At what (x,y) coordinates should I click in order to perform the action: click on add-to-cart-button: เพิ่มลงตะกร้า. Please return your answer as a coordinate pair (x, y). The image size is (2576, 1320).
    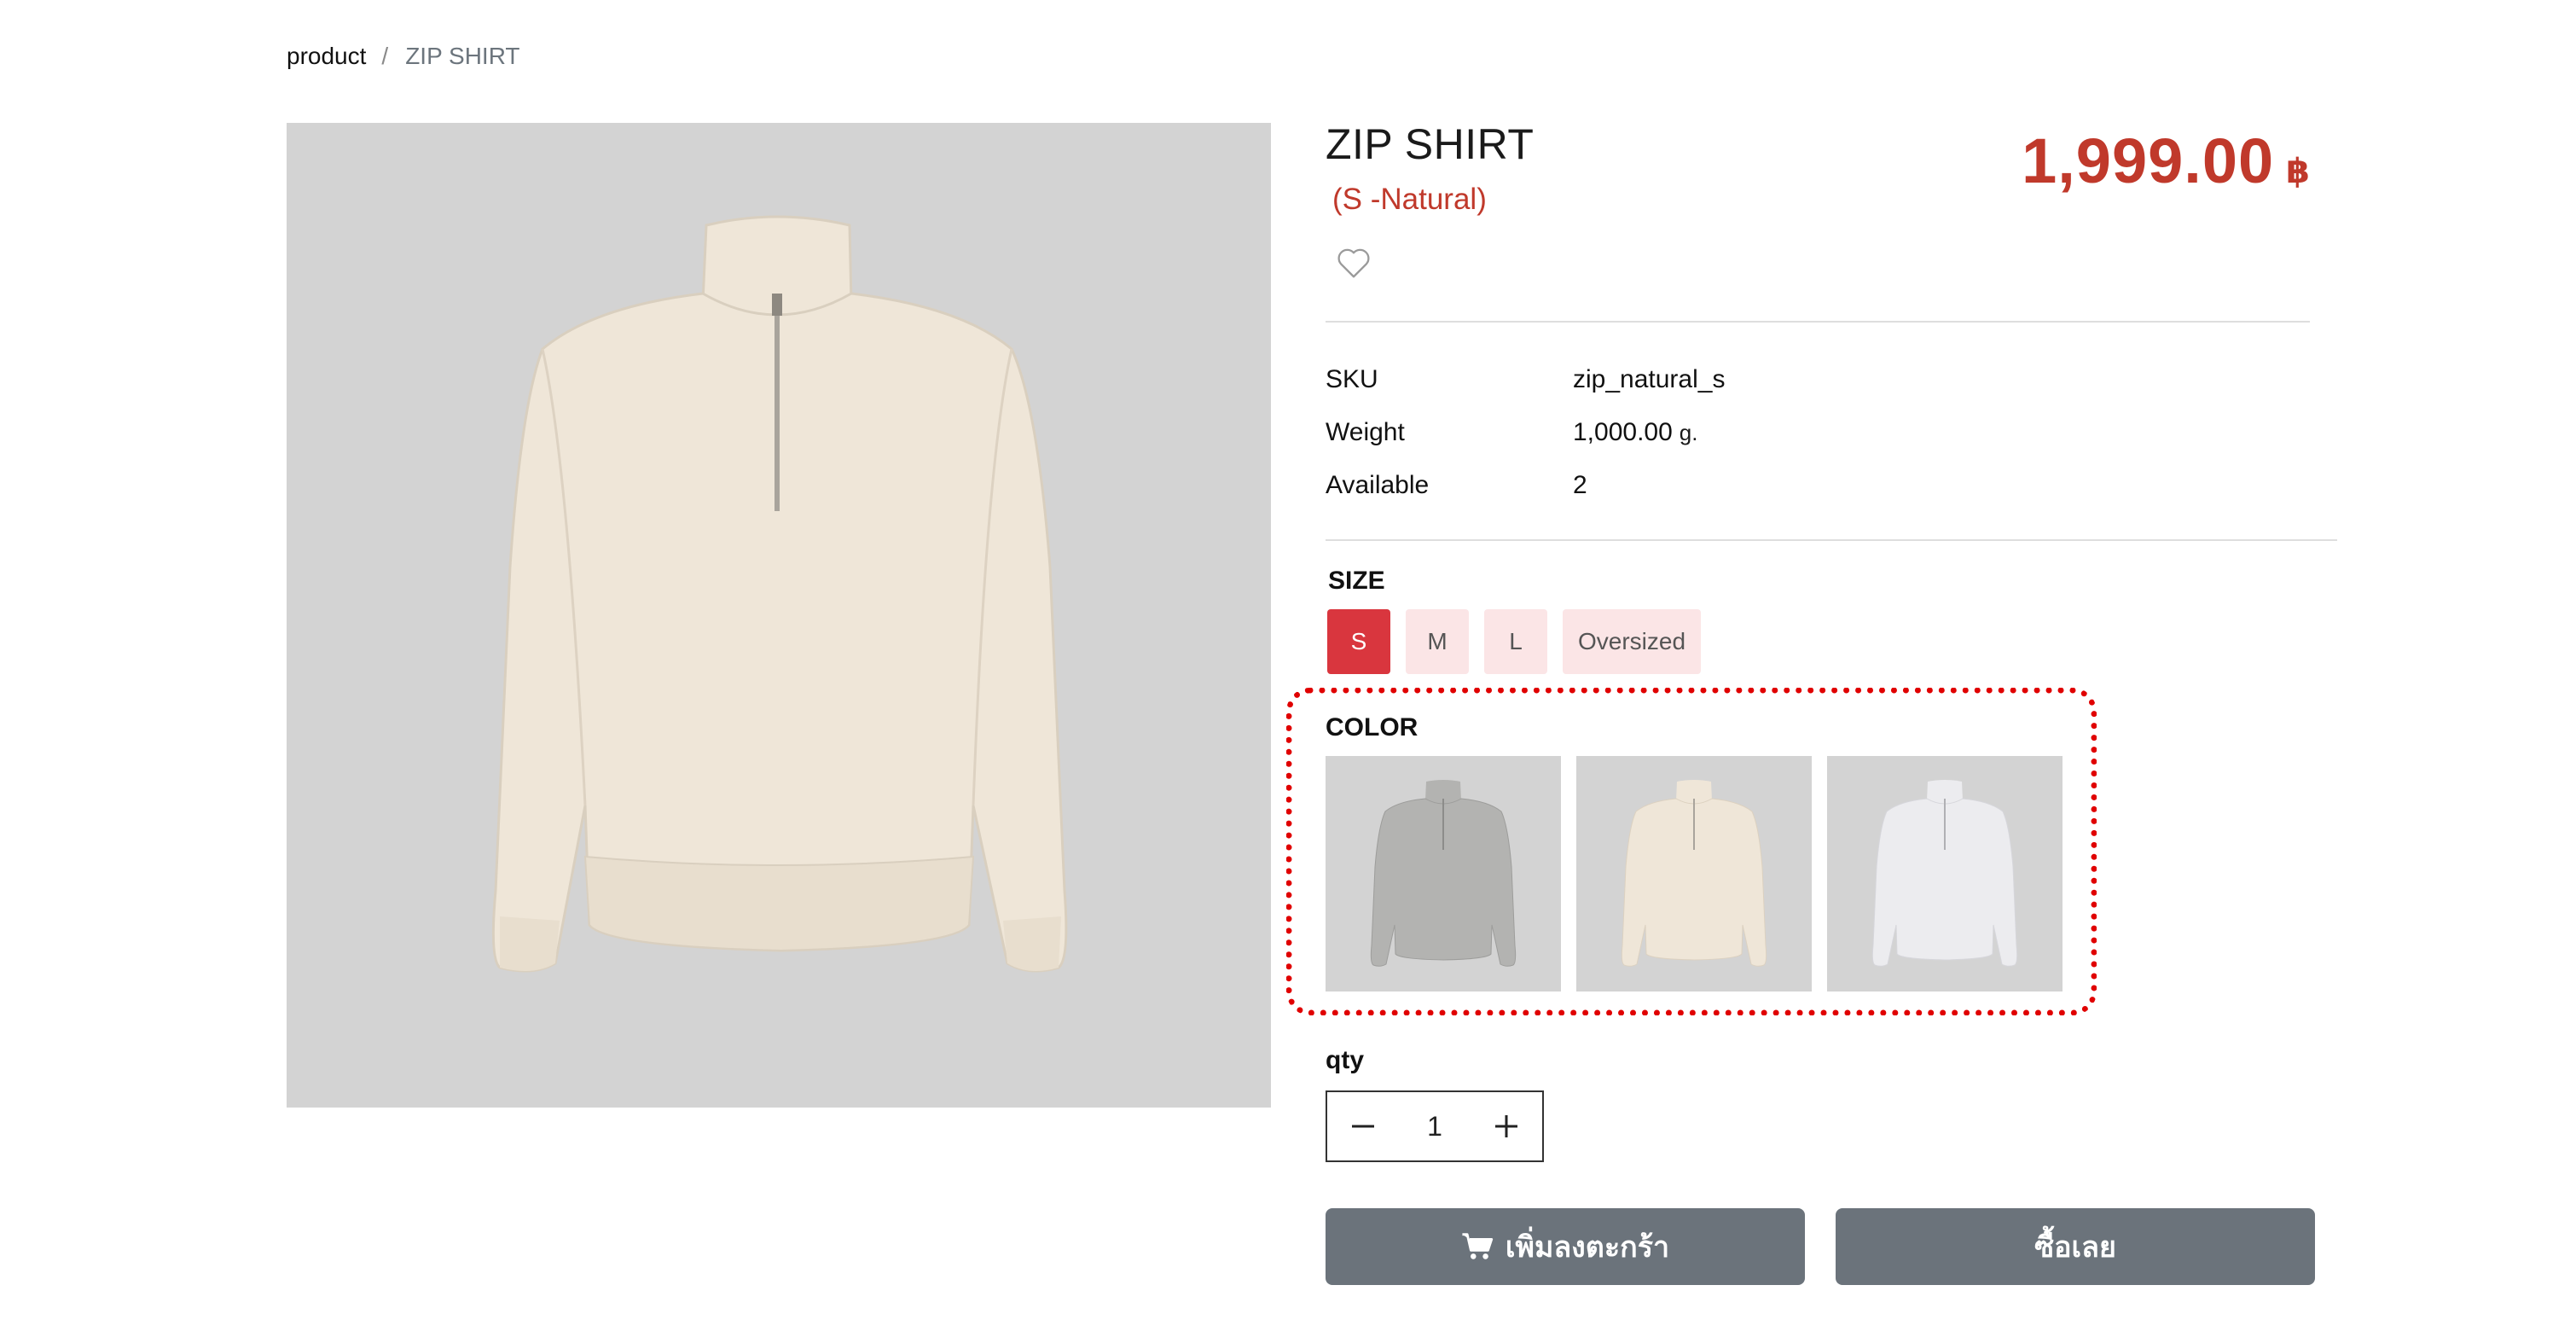
    Looking at the image, I should click on (1565, 1246).